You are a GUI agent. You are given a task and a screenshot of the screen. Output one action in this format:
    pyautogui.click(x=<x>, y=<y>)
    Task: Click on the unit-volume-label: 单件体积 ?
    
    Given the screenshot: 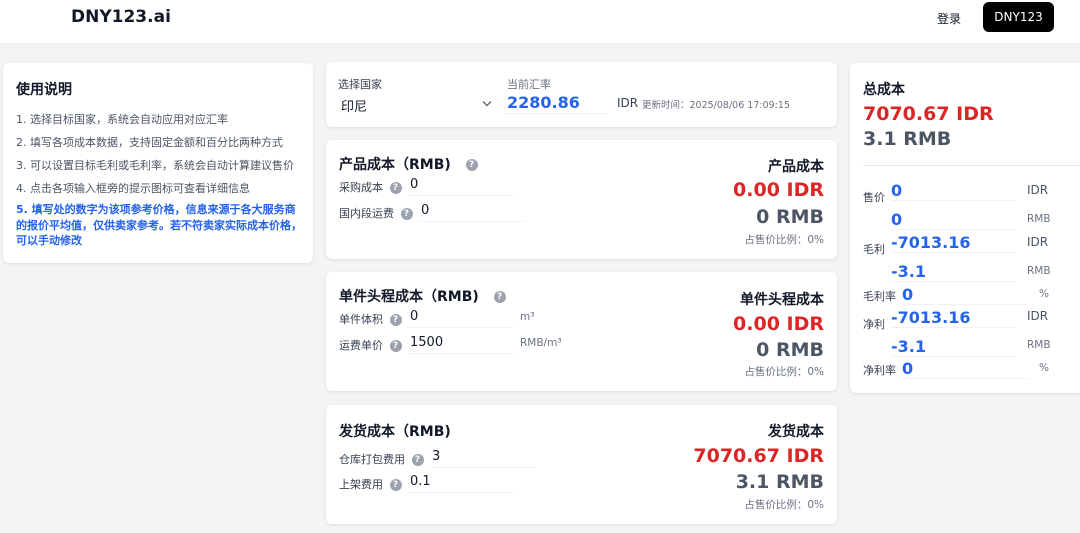 What is the action you would take?
    pyautogui.click(x=370, y=319)
    